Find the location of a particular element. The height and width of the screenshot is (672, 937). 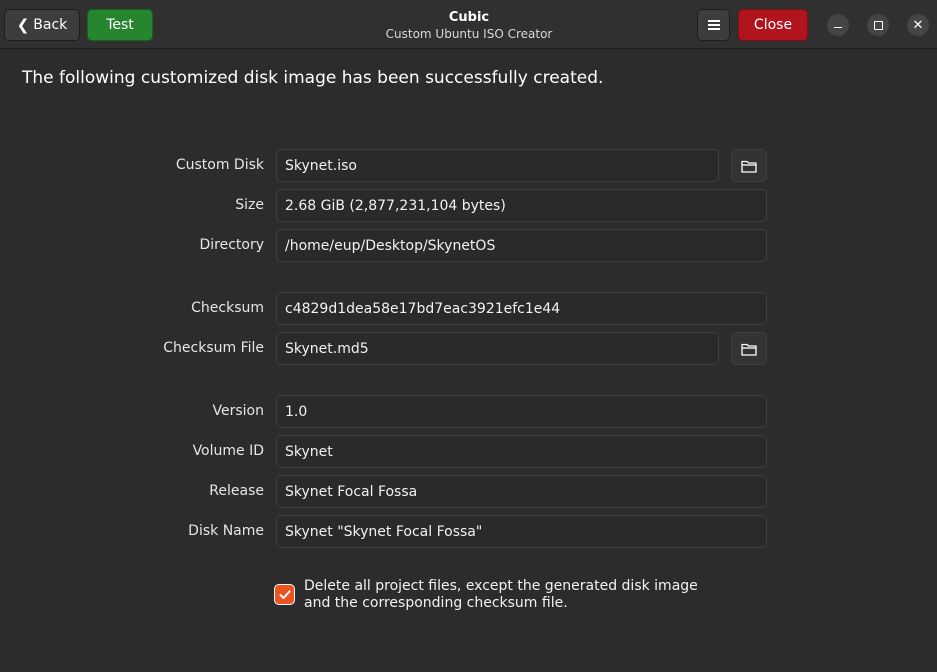

back-button: ❮ Back is located at coordinates (42, 25).